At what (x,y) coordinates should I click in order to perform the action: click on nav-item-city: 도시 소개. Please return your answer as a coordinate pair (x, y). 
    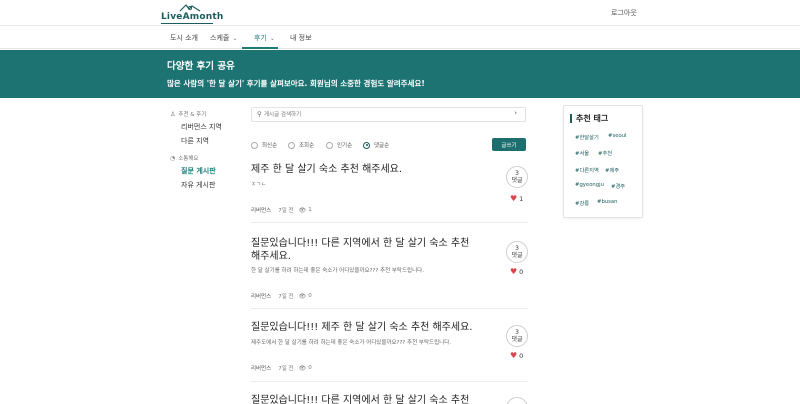
    Looking at the image, I should click on (184, 38).